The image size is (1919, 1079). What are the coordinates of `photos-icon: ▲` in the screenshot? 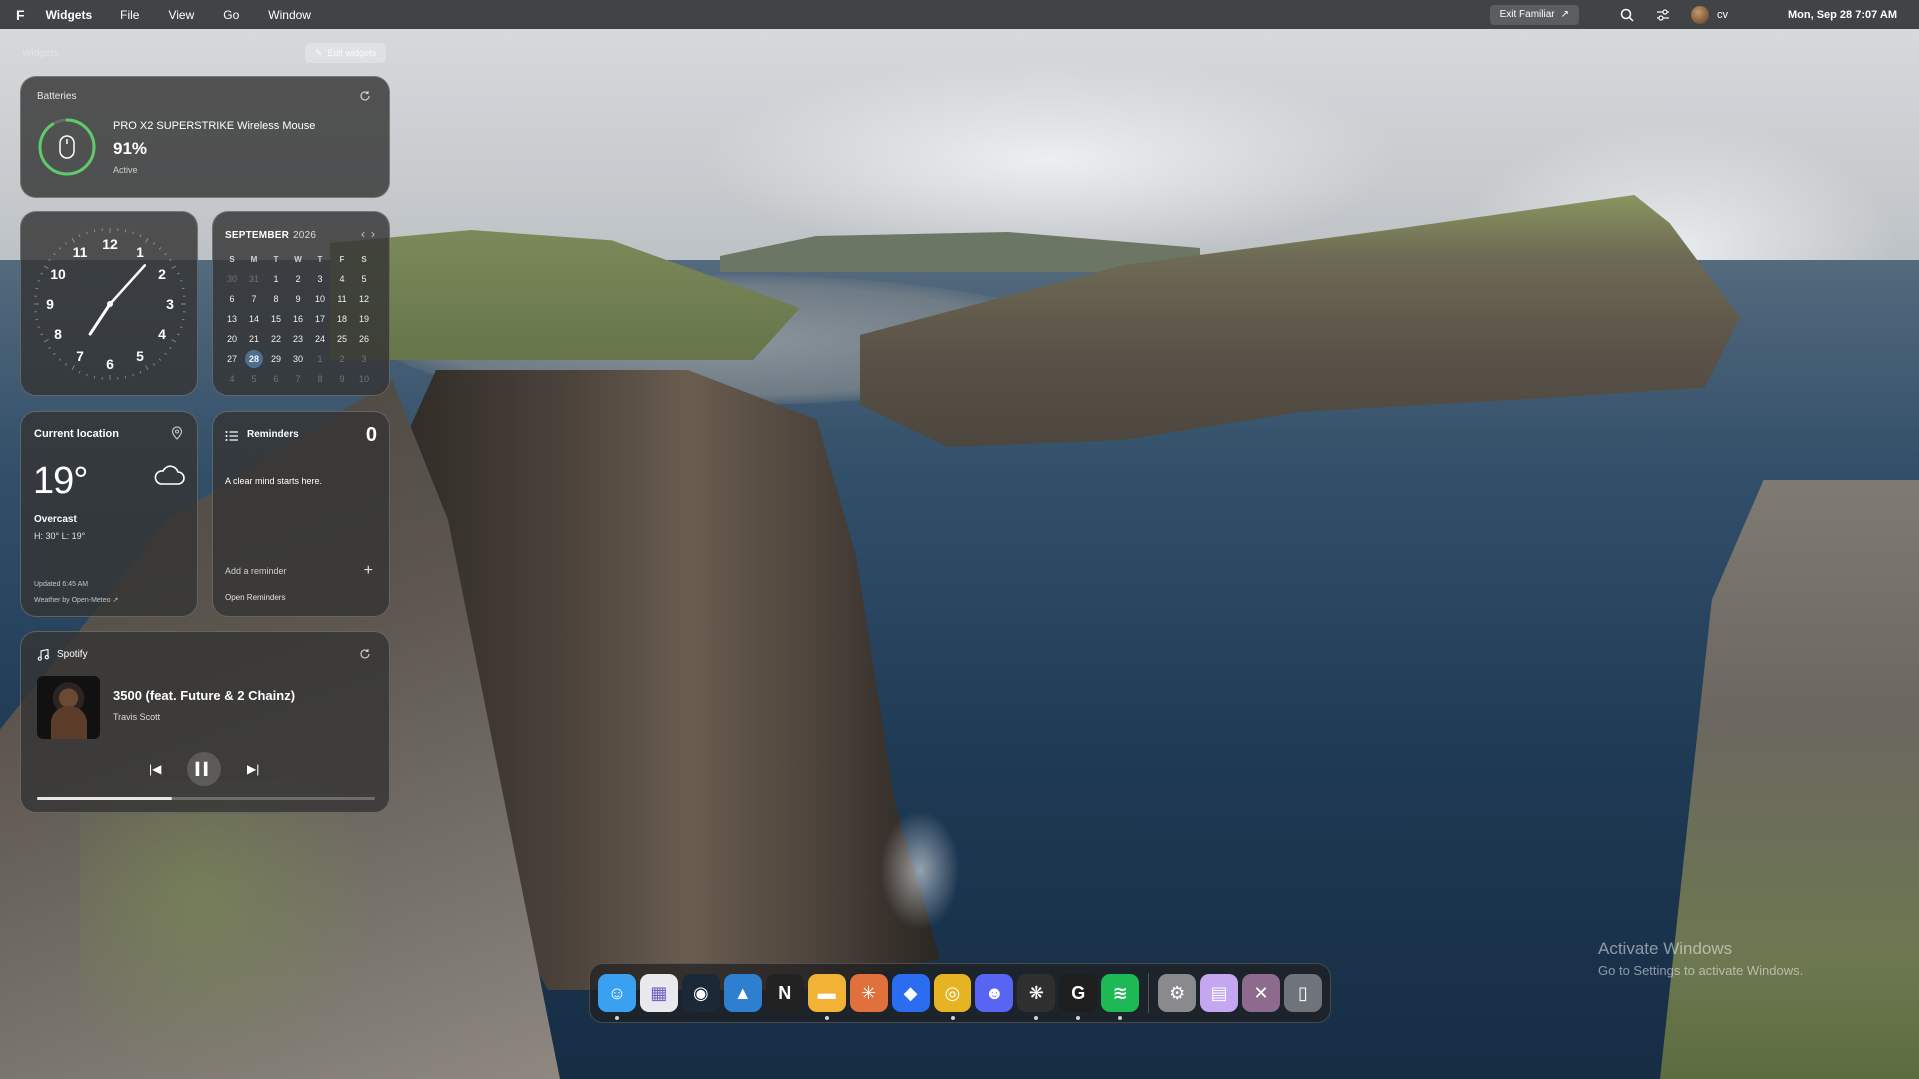 It's located at (742, 993).